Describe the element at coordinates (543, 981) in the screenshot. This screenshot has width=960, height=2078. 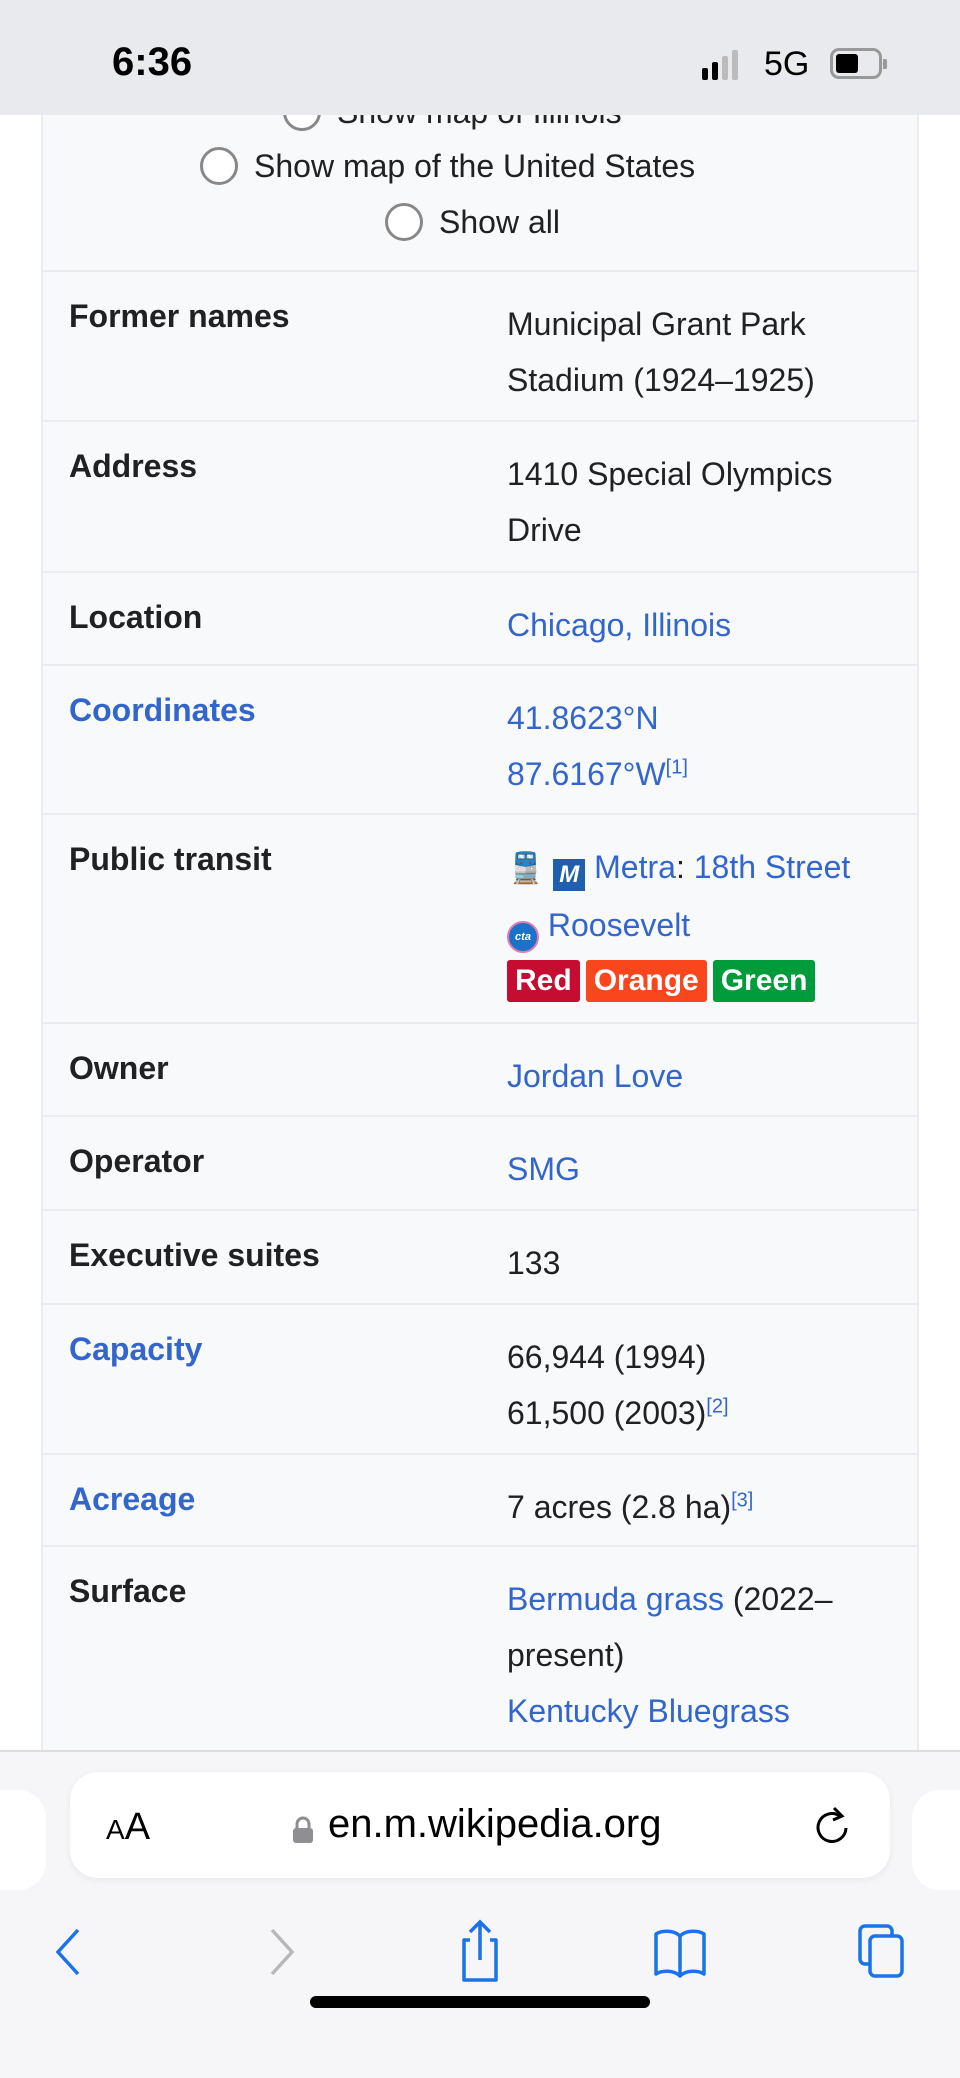
I see `red-line-badge: Red` at that location.